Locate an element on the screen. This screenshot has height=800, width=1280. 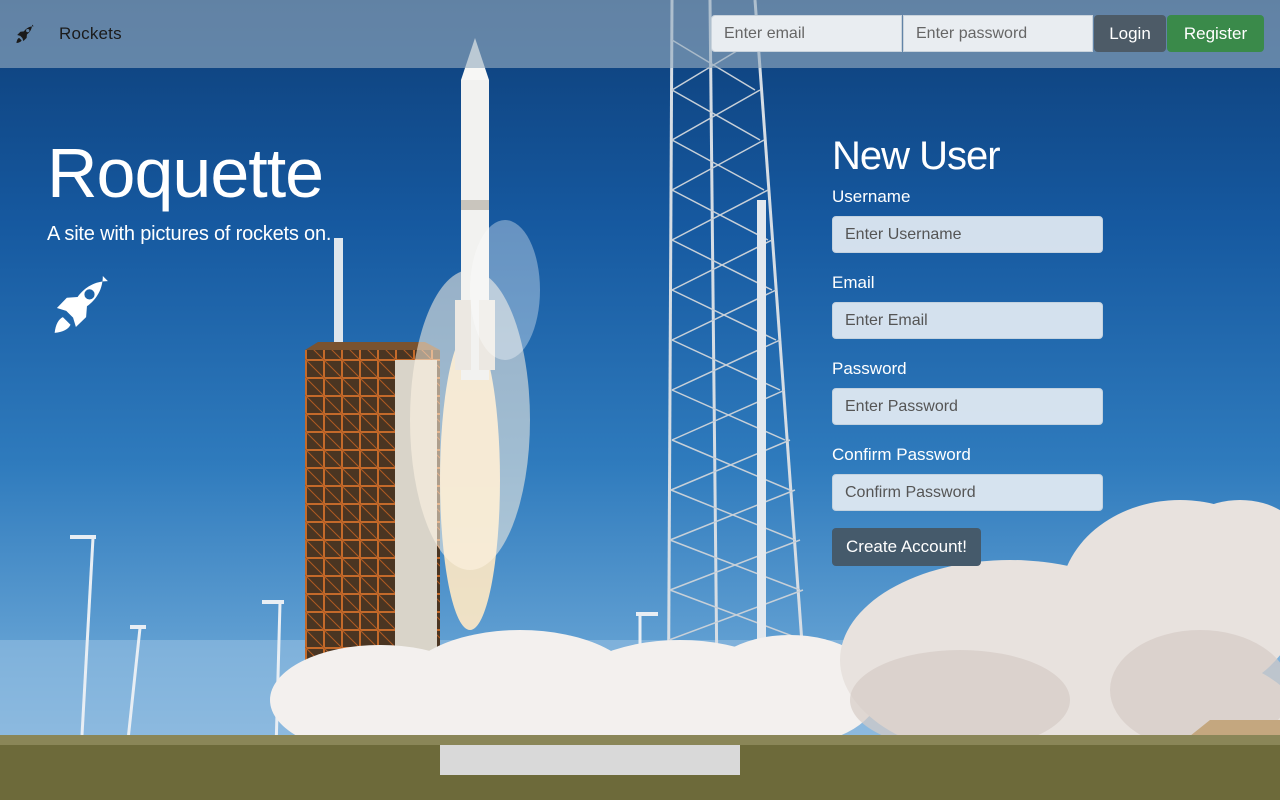
email-label: Email is located at coordinates (853, 282).